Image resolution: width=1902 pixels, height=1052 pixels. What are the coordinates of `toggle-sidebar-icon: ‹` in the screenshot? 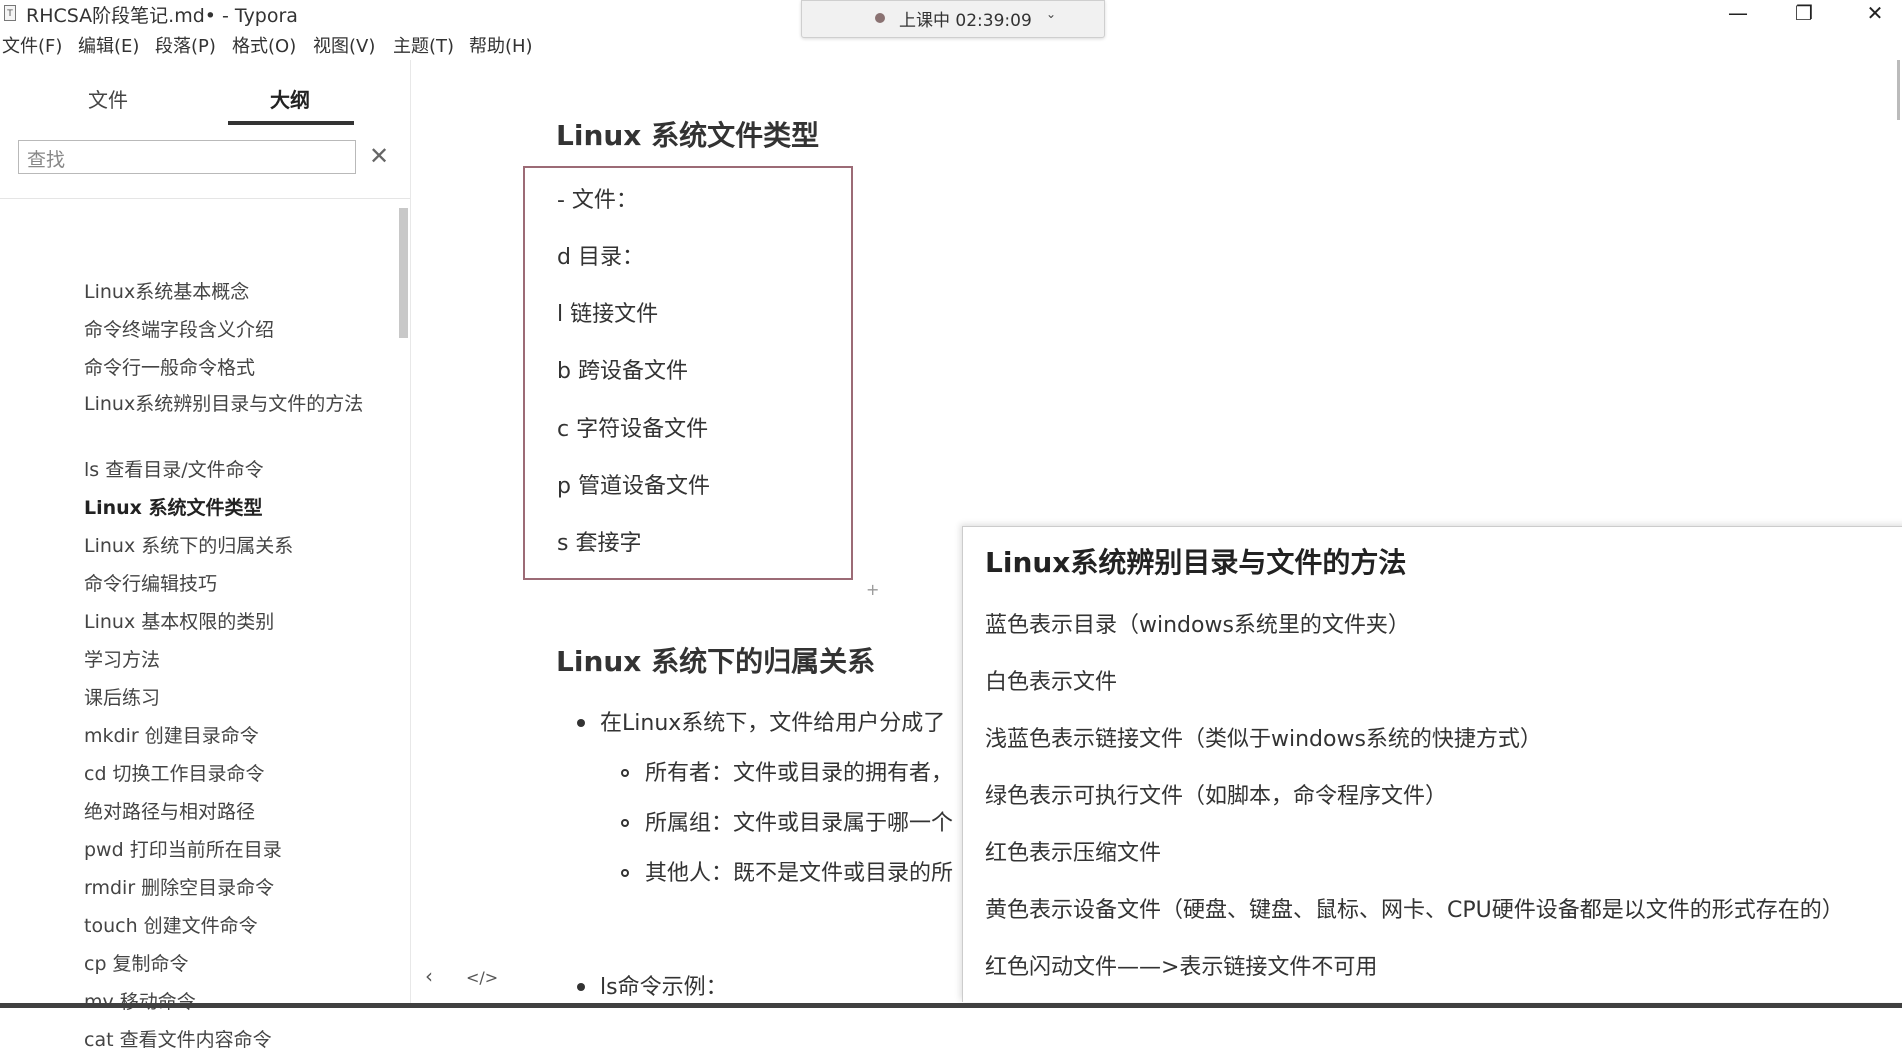 It's located at (429, 976).